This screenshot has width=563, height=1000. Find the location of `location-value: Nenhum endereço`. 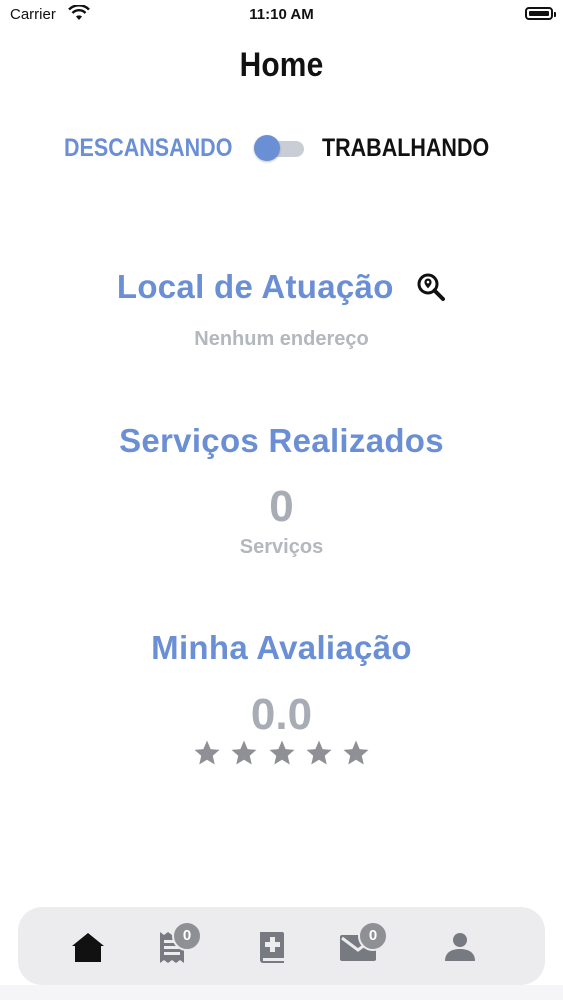

location-value: Nenhum endereço is located at coordinates (281, 339).